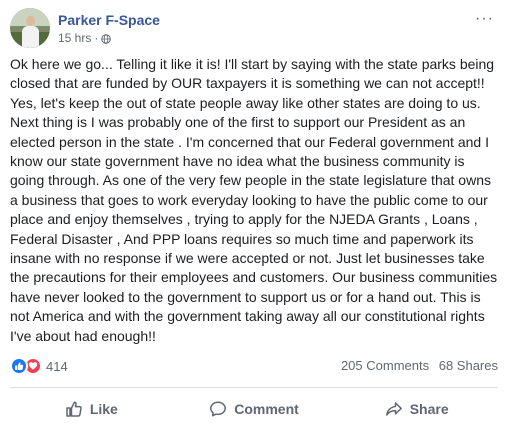 This screenshot has width=508, height=432. I want to click on post-meta: 15 hrs ·, so click(85, 38).